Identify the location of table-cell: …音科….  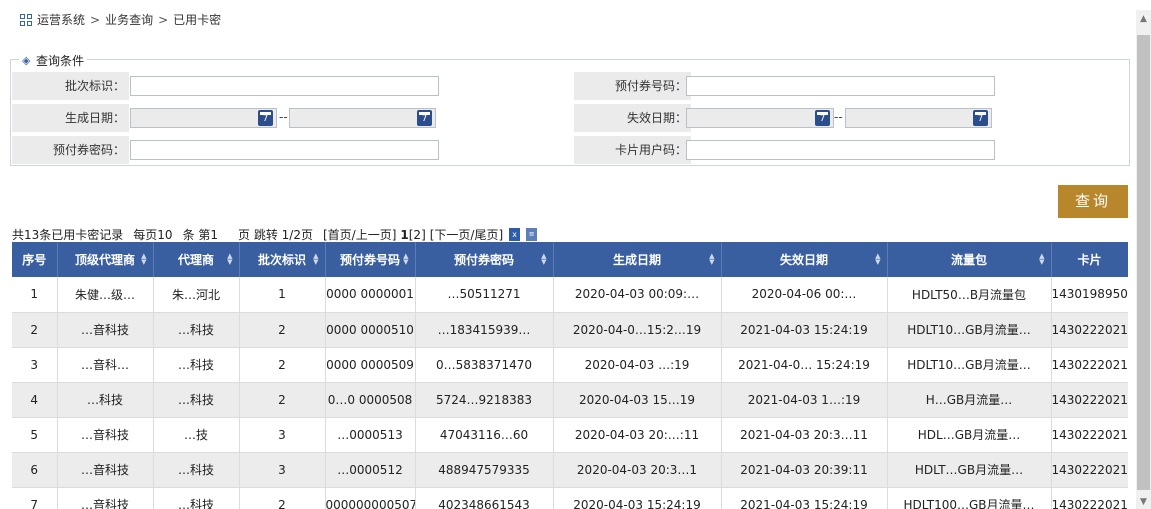
(105, 365).